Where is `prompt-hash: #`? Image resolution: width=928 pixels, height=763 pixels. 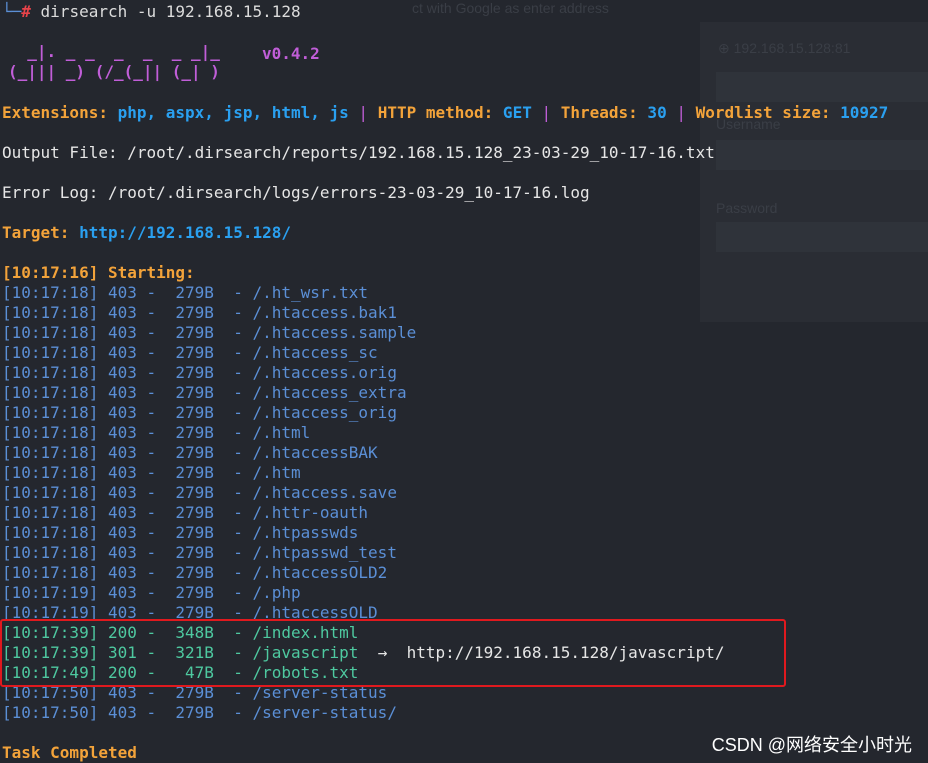
prompt-hash: # is located at coordinates (26, 11).